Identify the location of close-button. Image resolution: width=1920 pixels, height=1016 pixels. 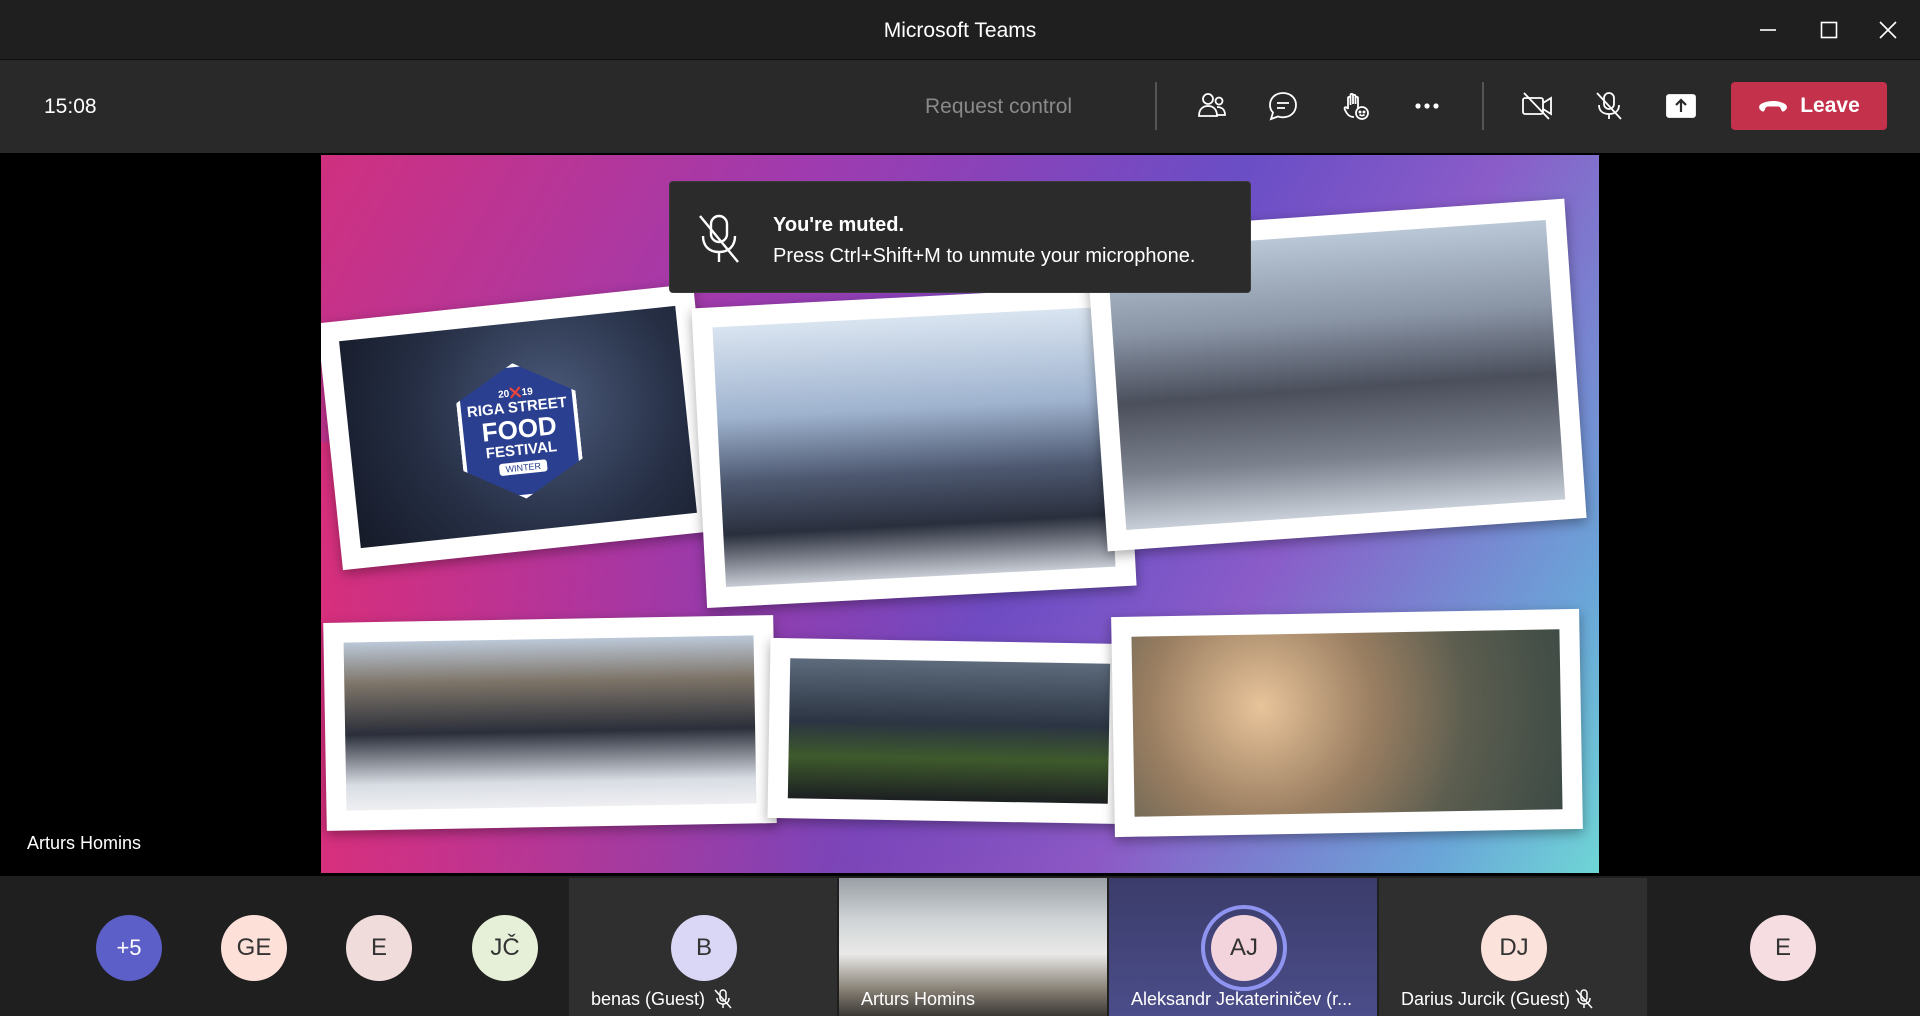
(1886, 30).